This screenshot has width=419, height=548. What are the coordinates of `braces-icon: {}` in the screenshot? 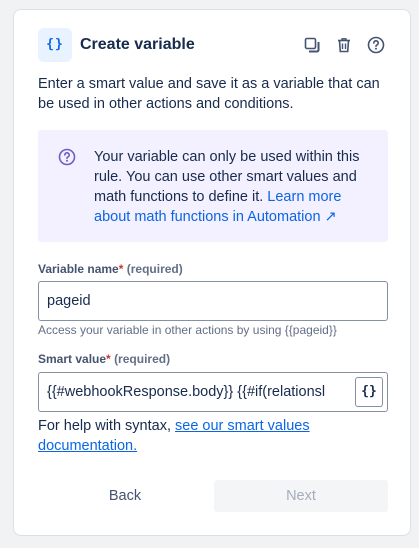 It's located at (55, 45).